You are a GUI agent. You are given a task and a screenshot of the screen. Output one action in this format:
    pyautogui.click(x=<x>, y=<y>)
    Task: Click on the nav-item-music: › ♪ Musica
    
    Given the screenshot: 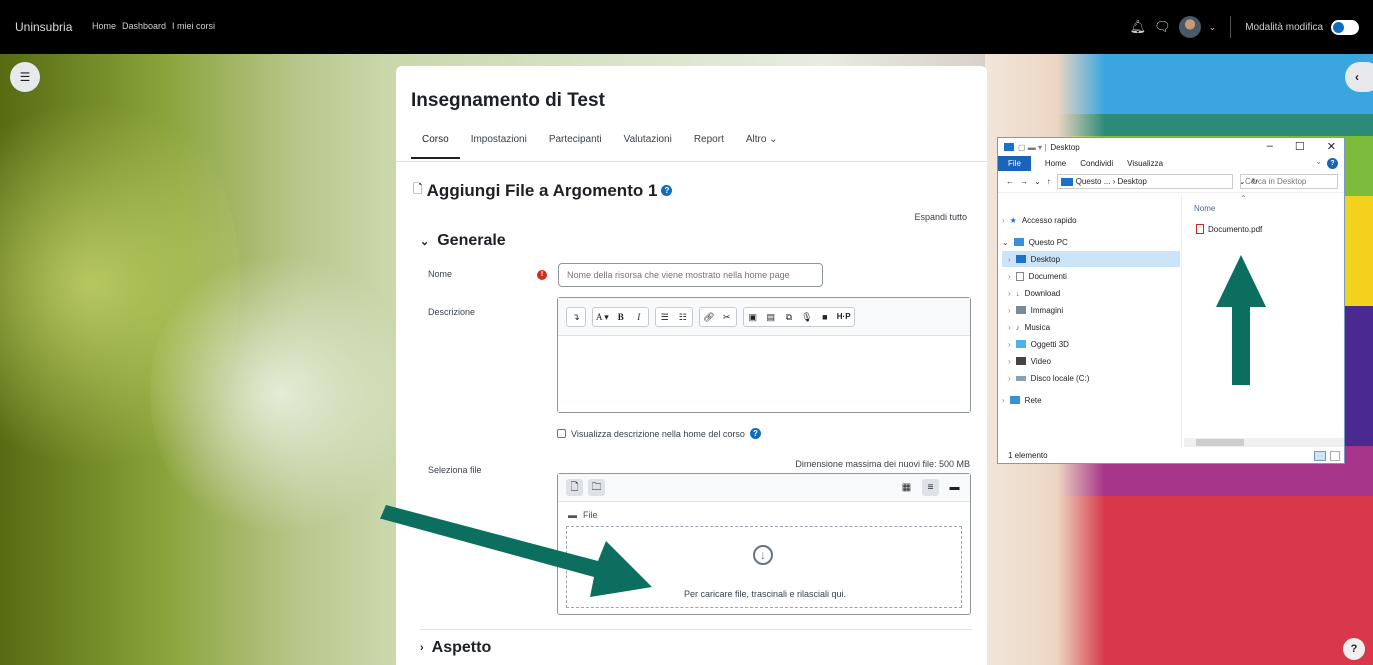 What is the action you would take?
    pyautogui.click(x=1091, y=327)
    